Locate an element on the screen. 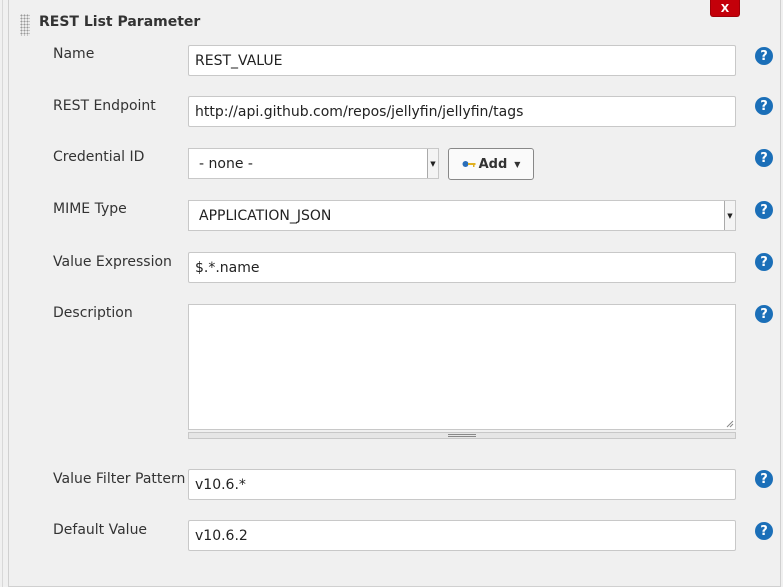  rest-endpoint-help-icon: ? is located at coordinates (764, 106).